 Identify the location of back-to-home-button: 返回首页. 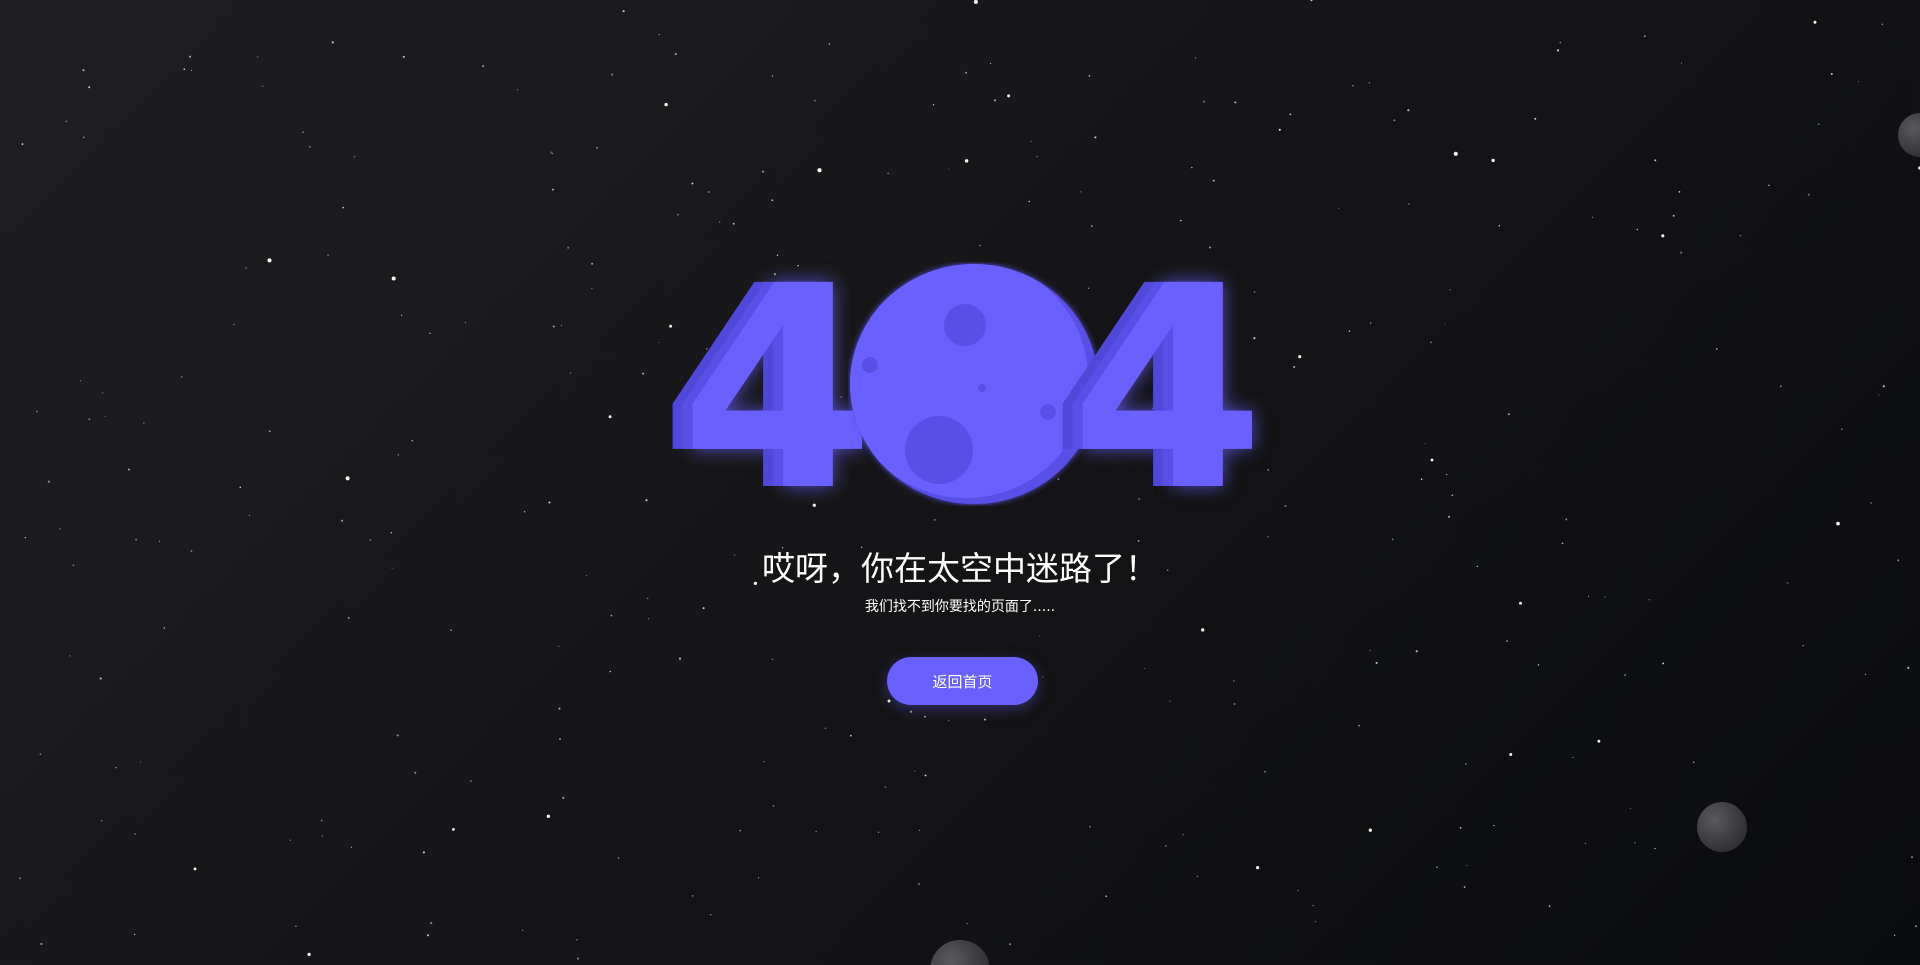
(962, 681).